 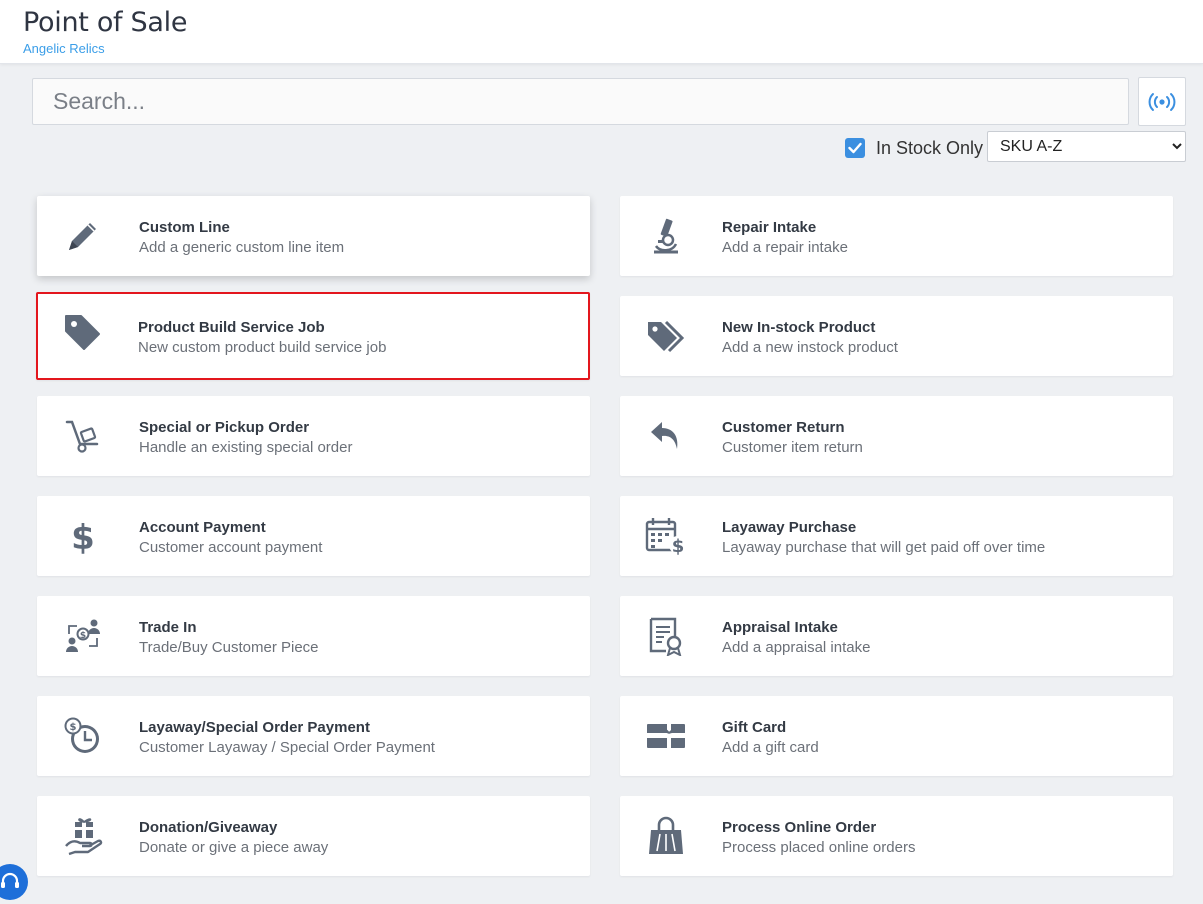 I want to click on tile-title: Donation/Giveaway, so click(x=208, y=827).